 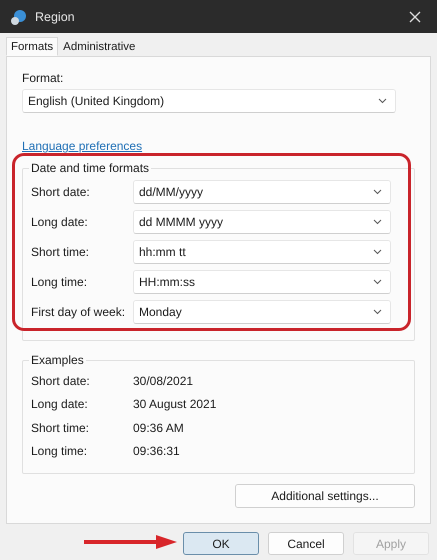 What do you see at coordinates (60, 252) in the screenshot?
I see `field-label: Short time:` at bounding box center [60, 252].